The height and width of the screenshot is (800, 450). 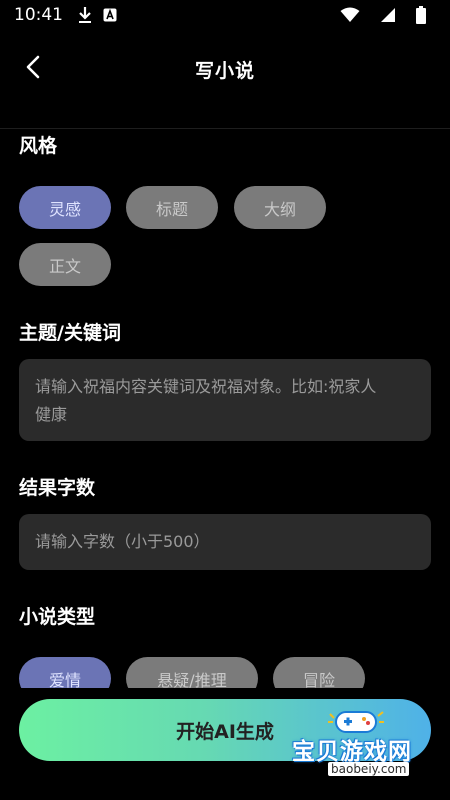 I want to click on keyword-placeholder-line1: 请输入祝福内容关键词及祝福对象。比如:祝家人, so click(x=206, y=386).